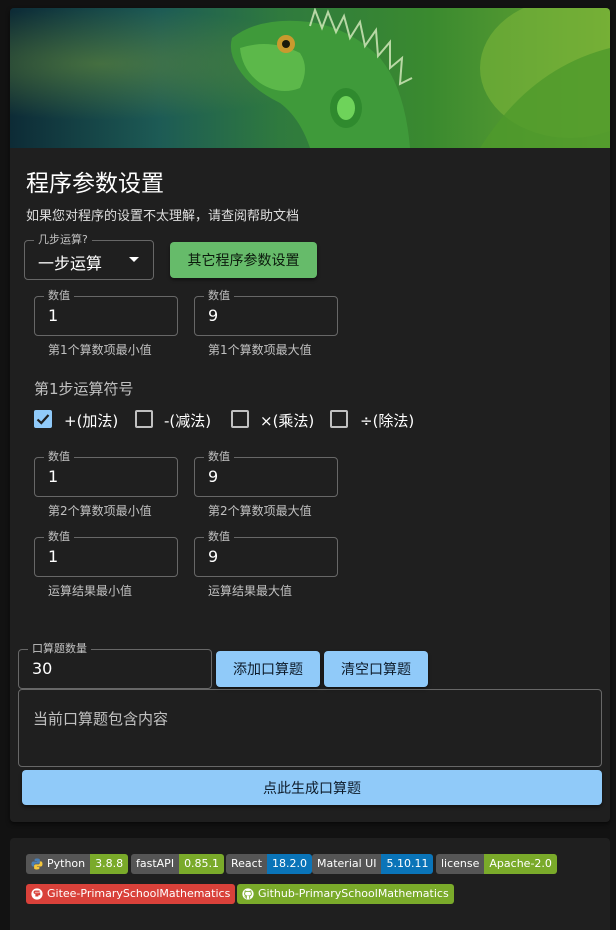 Image resolution: width=616 pixels, height=930 pixels. Describe the element at coordinates (310, 78) in the screenshot. I see `iguana-banner-image` at that location.